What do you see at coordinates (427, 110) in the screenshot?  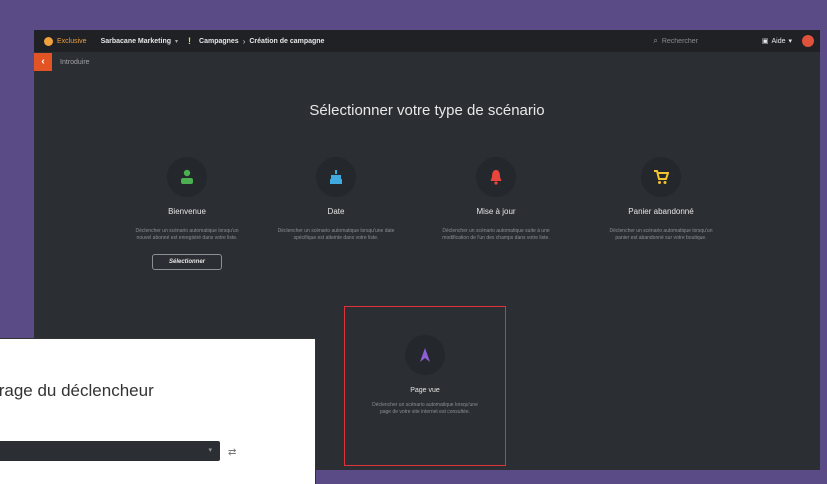 I see `page-title: Sélectionner votre type de scénario` at bounding box center [427, 110].